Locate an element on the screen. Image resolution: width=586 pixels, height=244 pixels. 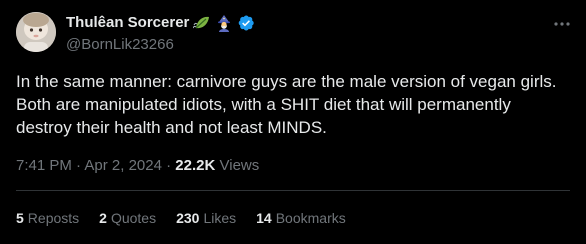
likes-stat: 230 Likes is located at coordinates (206, 218).